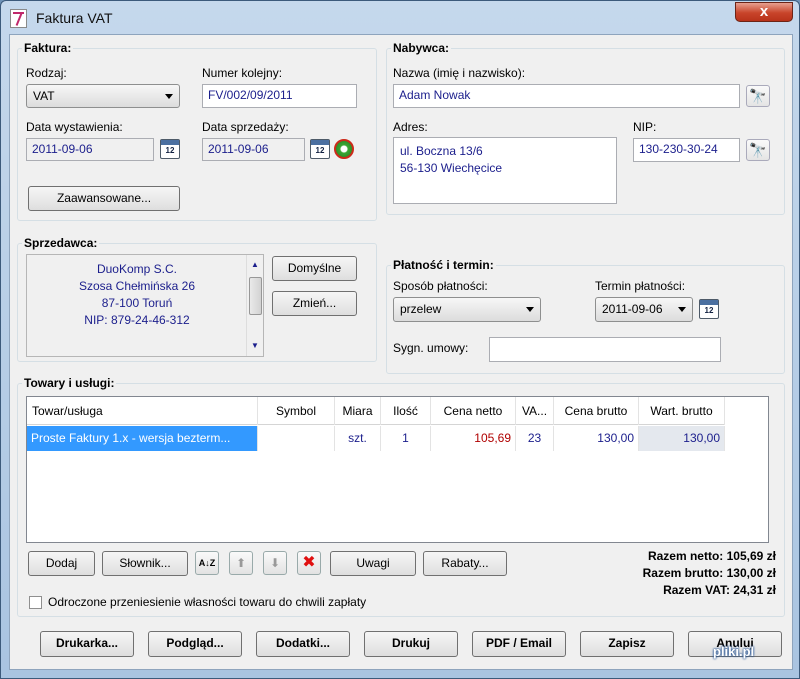 The image size is (800, 679). I want to click on seller-line: 87-100 Toruń, so click(137, 303).